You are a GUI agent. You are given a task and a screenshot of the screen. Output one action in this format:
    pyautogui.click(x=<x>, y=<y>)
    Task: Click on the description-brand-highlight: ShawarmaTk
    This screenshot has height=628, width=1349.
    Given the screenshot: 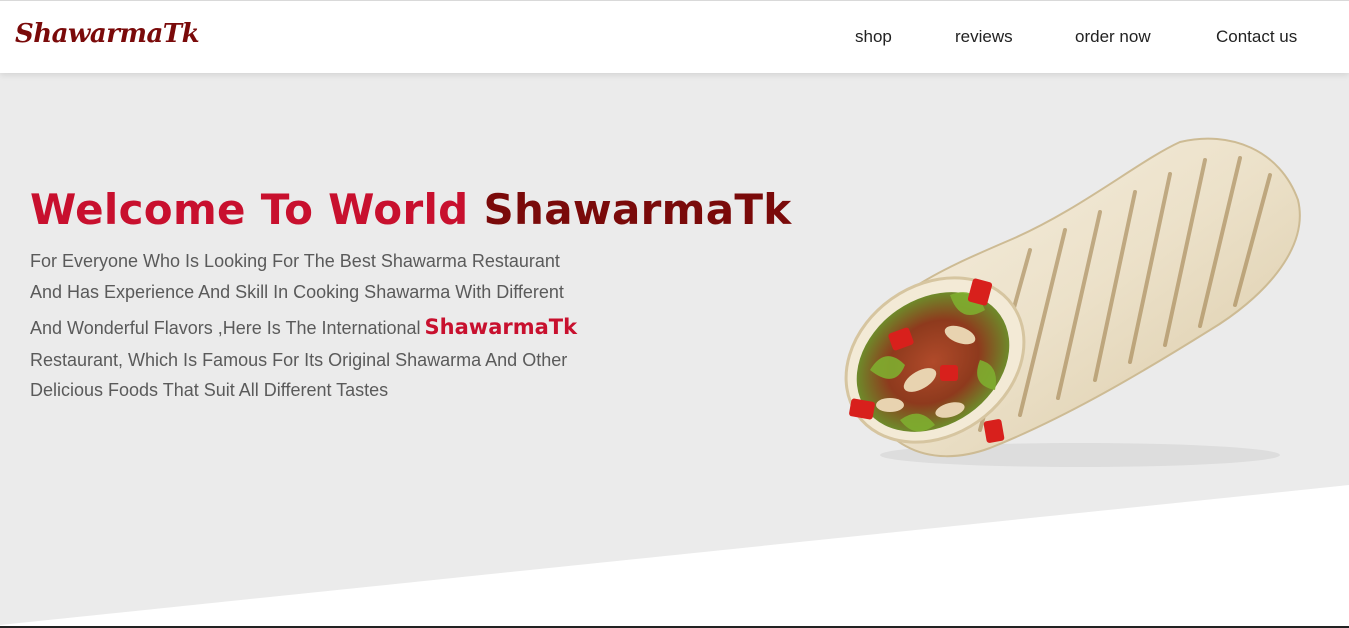 What is the action you would take?
    pyautogui.click(x=501, y=327)
    